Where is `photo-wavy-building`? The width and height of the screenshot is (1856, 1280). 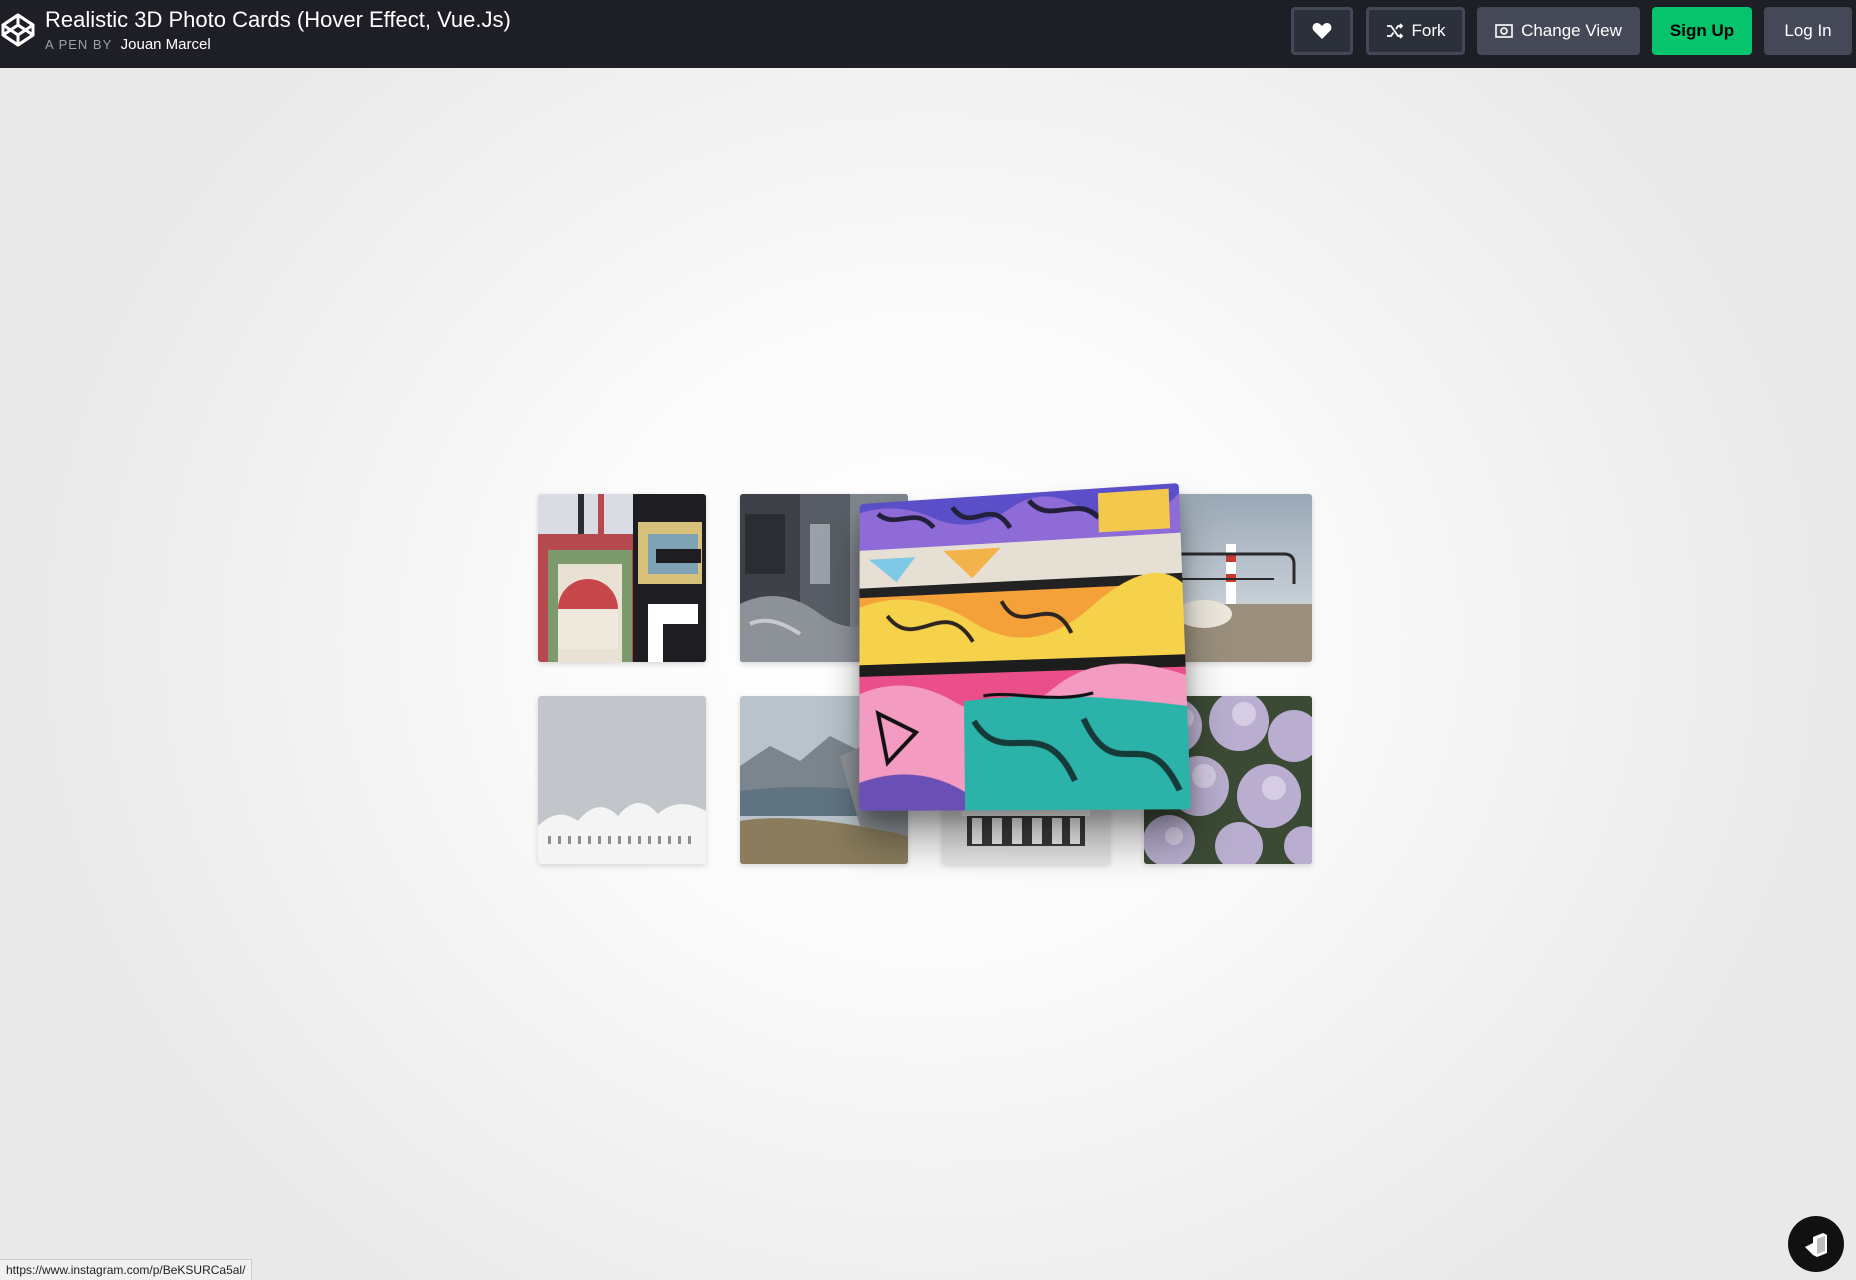 photo-wavy-building is located at coordinates (622, 780).